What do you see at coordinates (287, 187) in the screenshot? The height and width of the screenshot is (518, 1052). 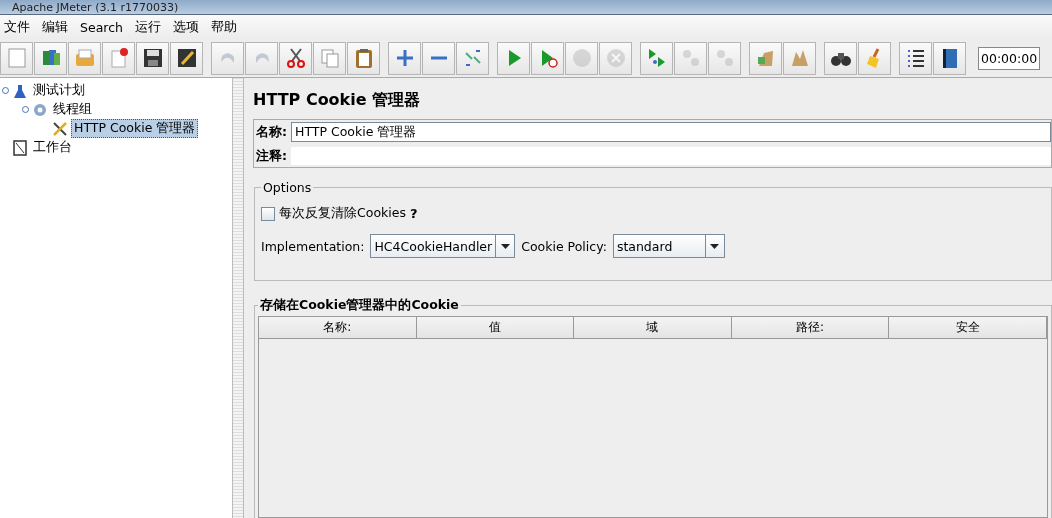 I see `group-title: Options` at bounding box center [287, 187].